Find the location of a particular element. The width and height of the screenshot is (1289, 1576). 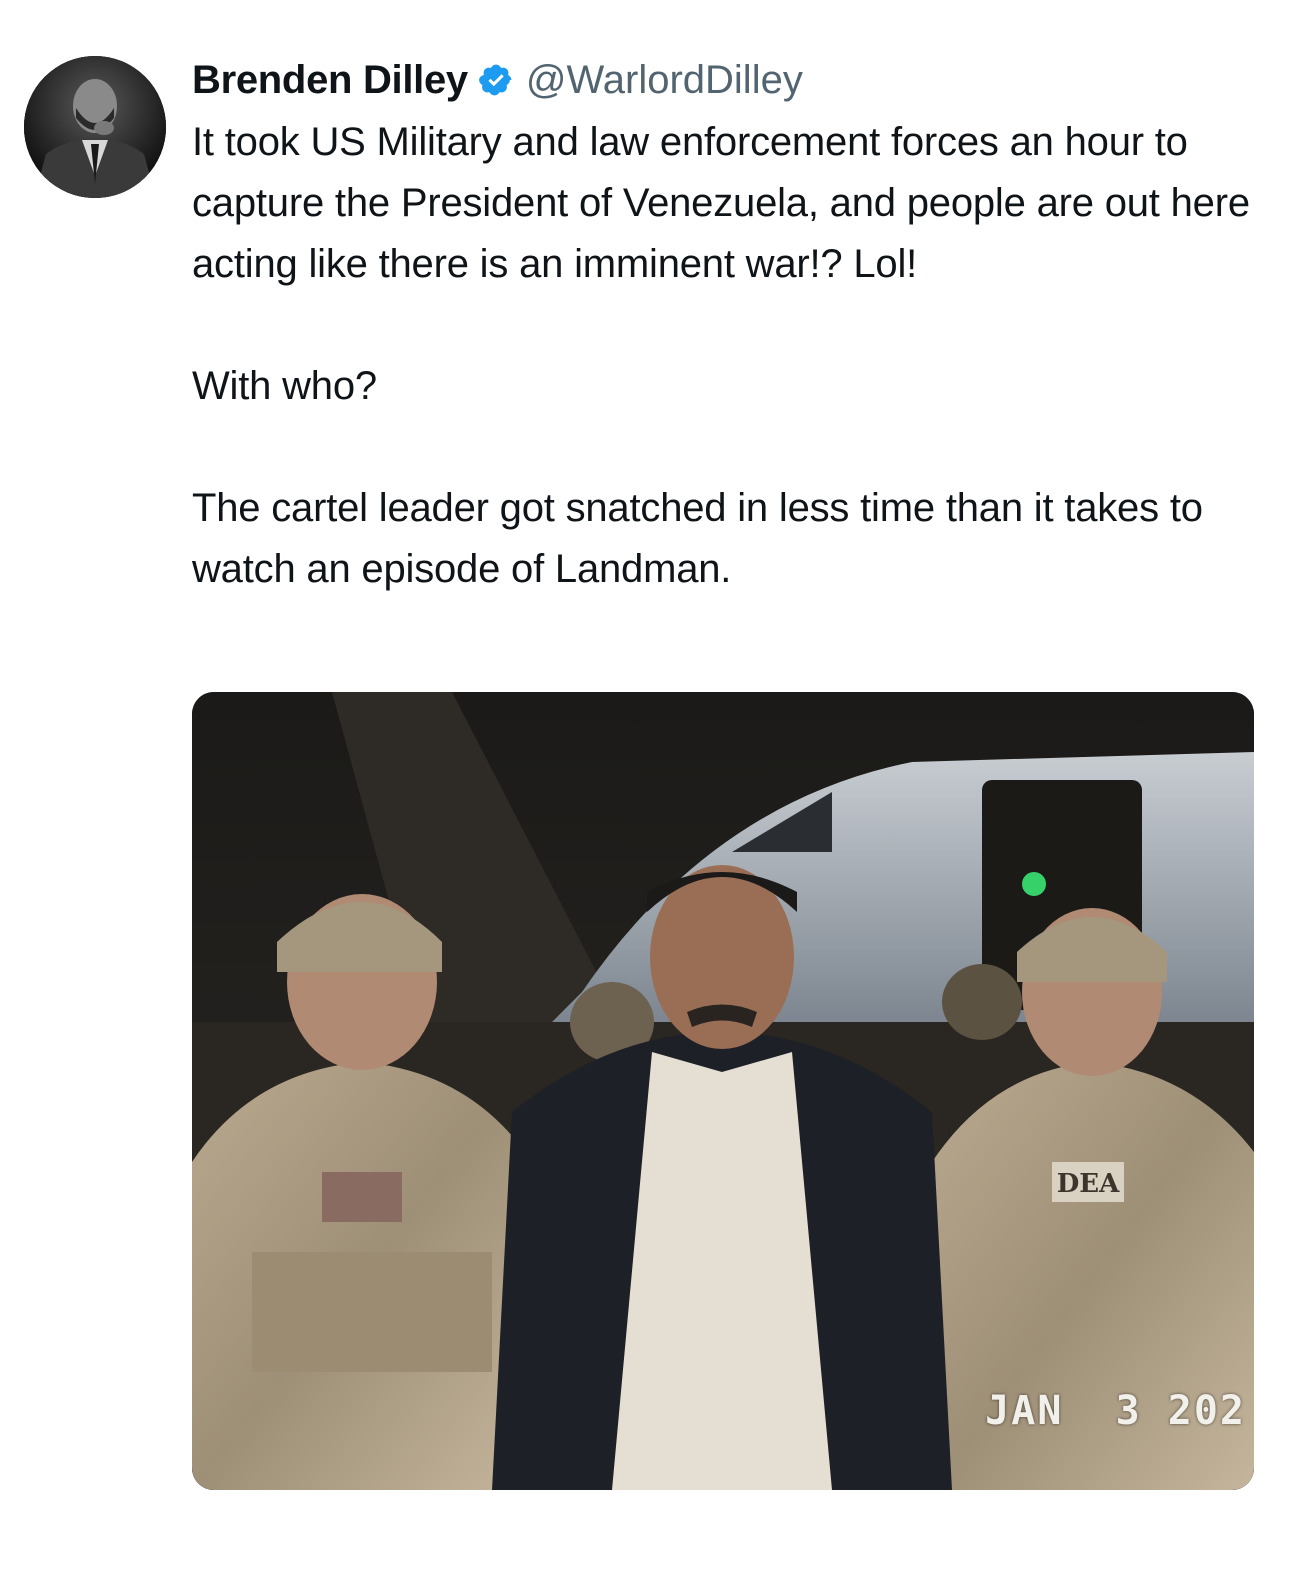

dea-patch: DEA is located at coordinates (1088, 1184).